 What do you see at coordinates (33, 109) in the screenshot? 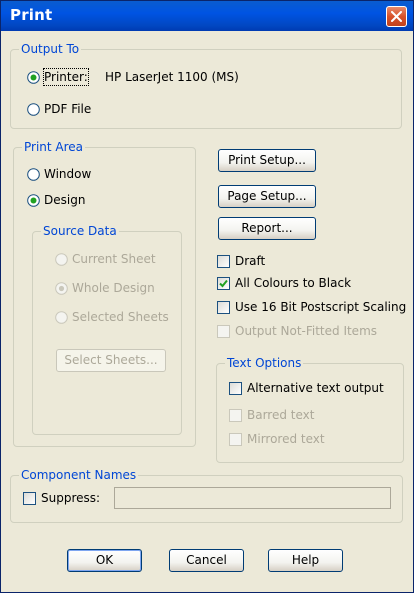
I see `pdf-file-radio` at bounding box center [33, 109].